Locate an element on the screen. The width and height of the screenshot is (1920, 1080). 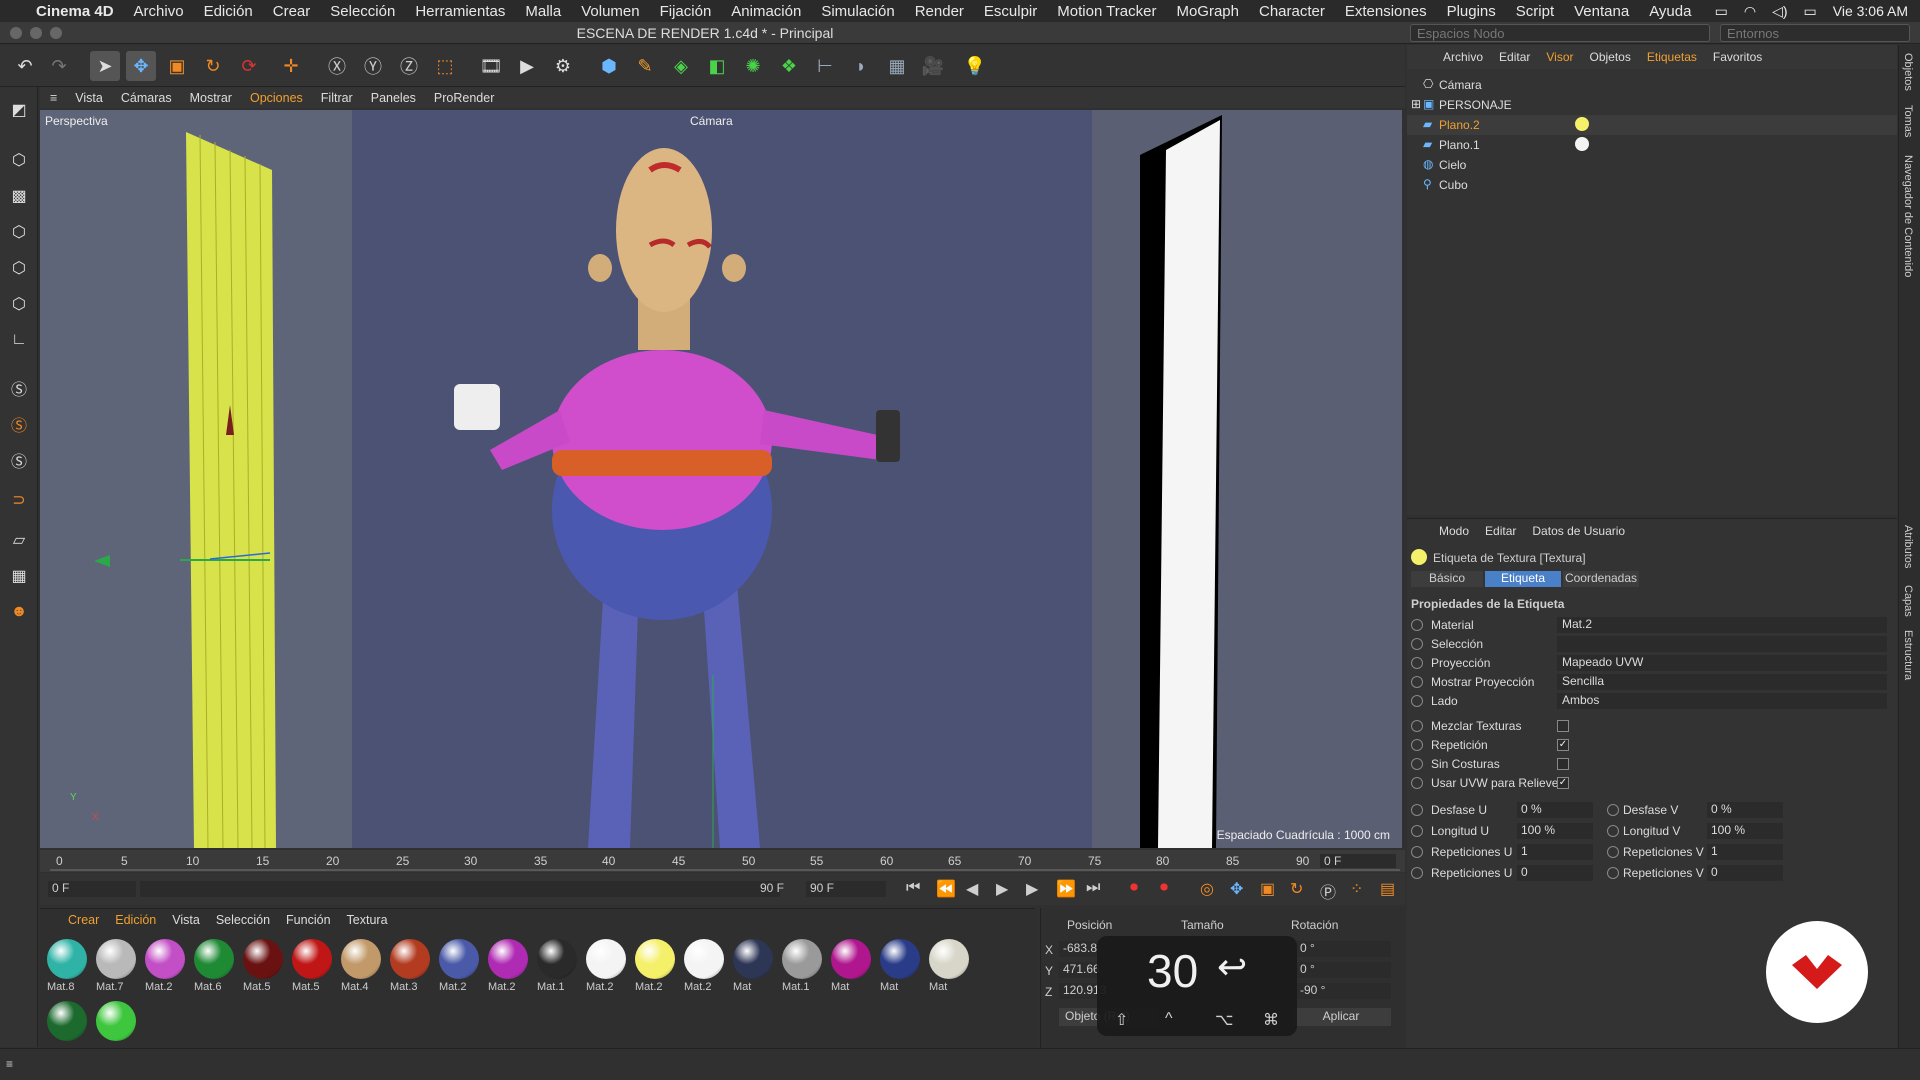
wifi-icon: ◠ is located at coordinates (1750, 11).